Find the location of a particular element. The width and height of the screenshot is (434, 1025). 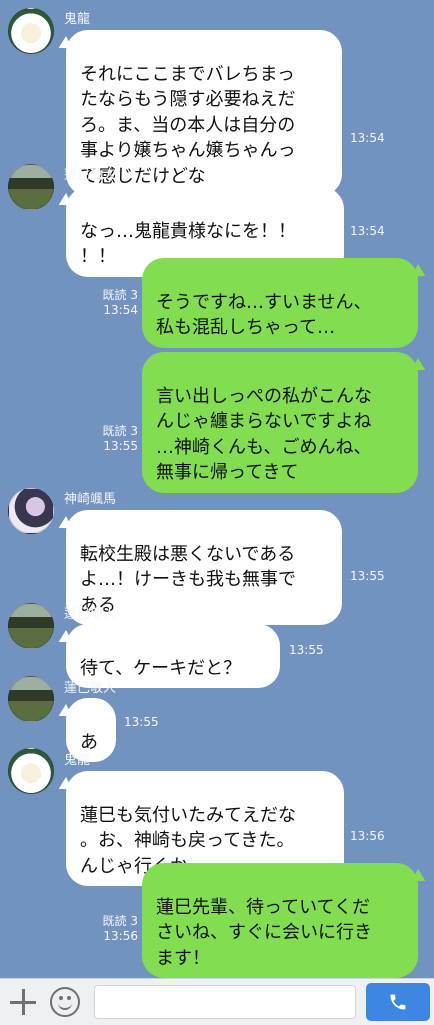

sender-name: 神崎颯馬 is located at coordinates (90, 499).